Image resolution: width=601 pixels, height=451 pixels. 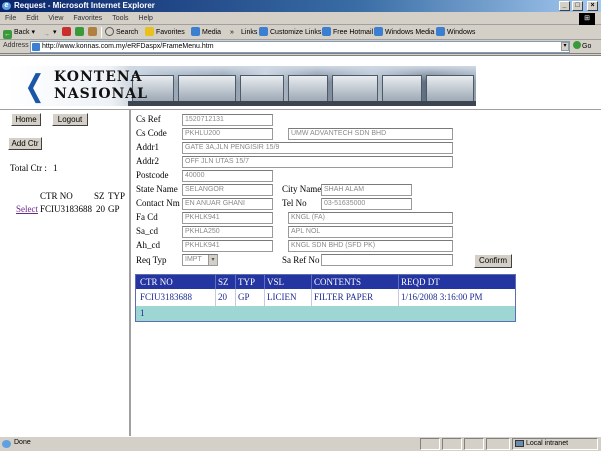 I want to click on total-ctr-label: Total Ctr :, so click(x=28, y=168).